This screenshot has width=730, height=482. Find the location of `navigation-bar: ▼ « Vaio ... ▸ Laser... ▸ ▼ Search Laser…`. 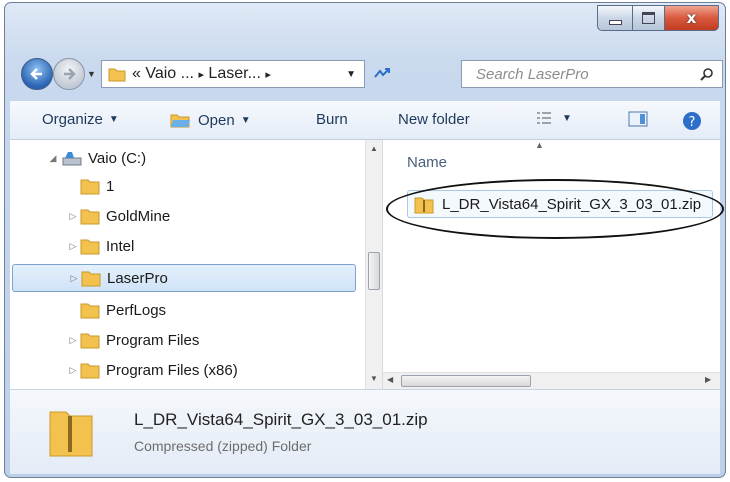

navigation-bar: ▼ « Vaio ... ▸ Laser... ▸ ▼ Search Laser… is located at coordinates (369, 73).